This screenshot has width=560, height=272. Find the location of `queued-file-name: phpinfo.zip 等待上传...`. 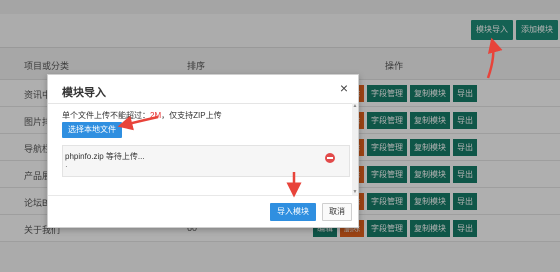

queued-file-name: phpinfo.zip 等待上传... is located at coordinates (105, 156).